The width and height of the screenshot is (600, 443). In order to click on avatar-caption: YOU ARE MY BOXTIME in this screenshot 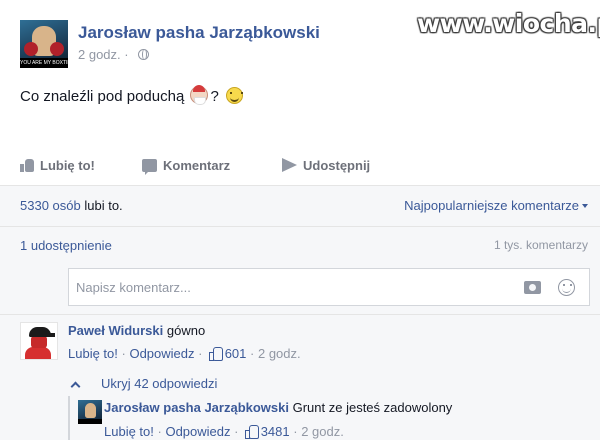, I will do `click(44, 63)`.